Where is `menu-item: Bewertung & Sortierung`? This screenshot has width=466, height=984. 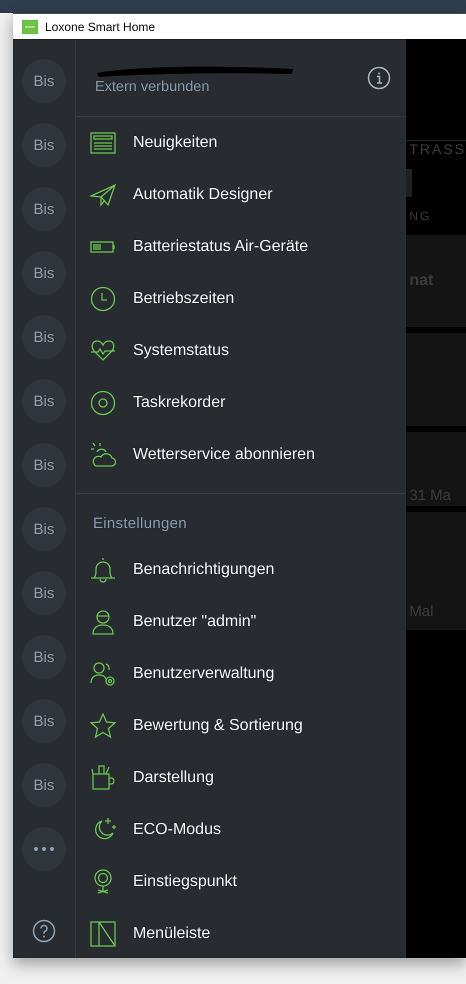
menu-item: Bewertung & Sortierung is located at coordinates (241, 726).